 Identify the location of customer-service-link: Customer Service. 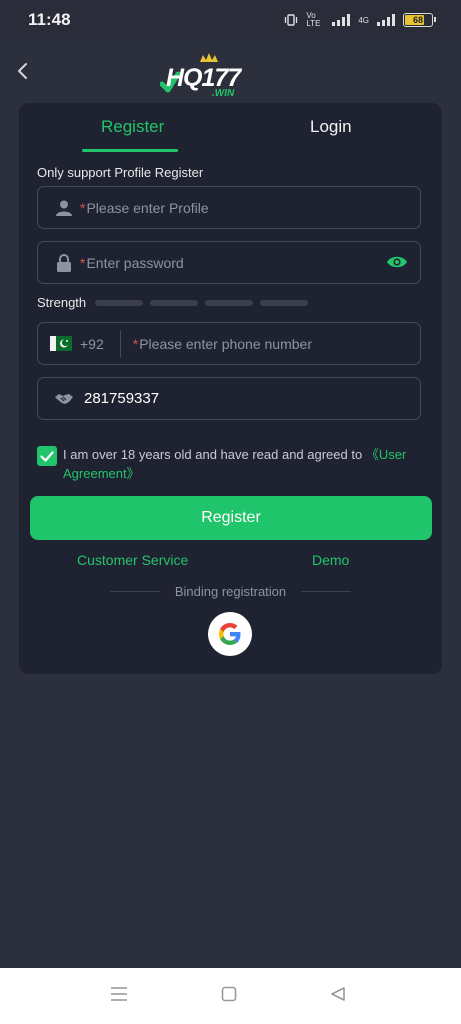
(132, 560).